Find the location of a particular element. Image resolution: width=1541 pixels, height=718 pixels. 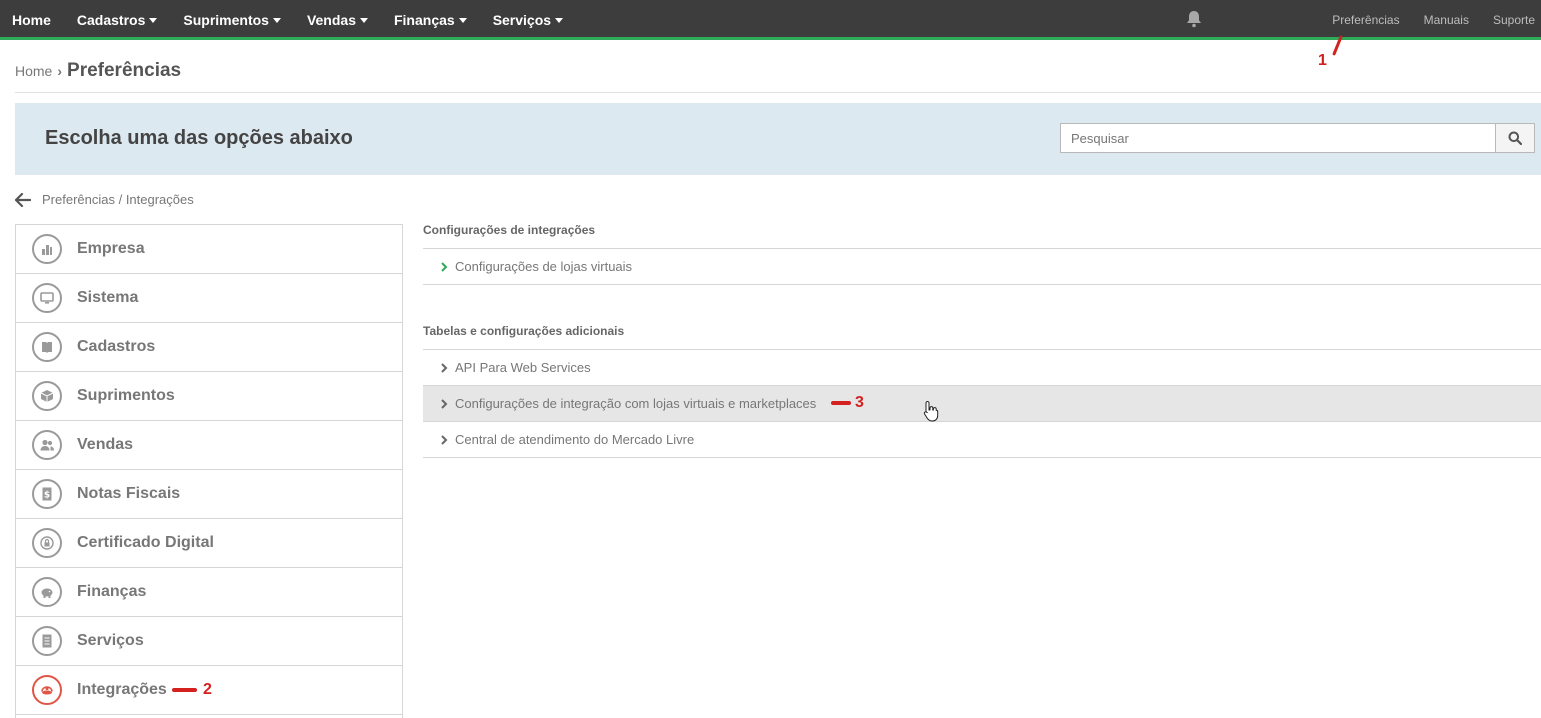

search-icon is located at coordinates (1515, 138).